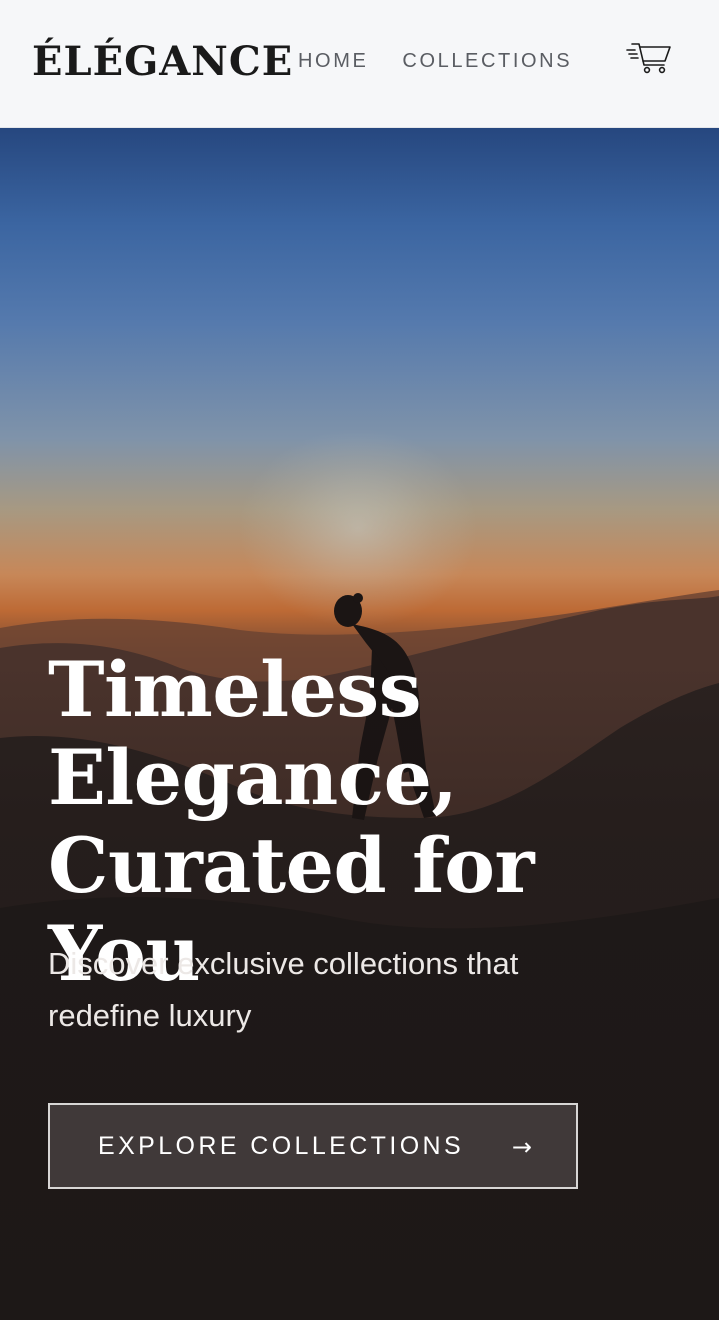 This screenshot has width=719, height=1320. I want to click on brand-logo: ÉLÉGANCE, so click(162, 62).